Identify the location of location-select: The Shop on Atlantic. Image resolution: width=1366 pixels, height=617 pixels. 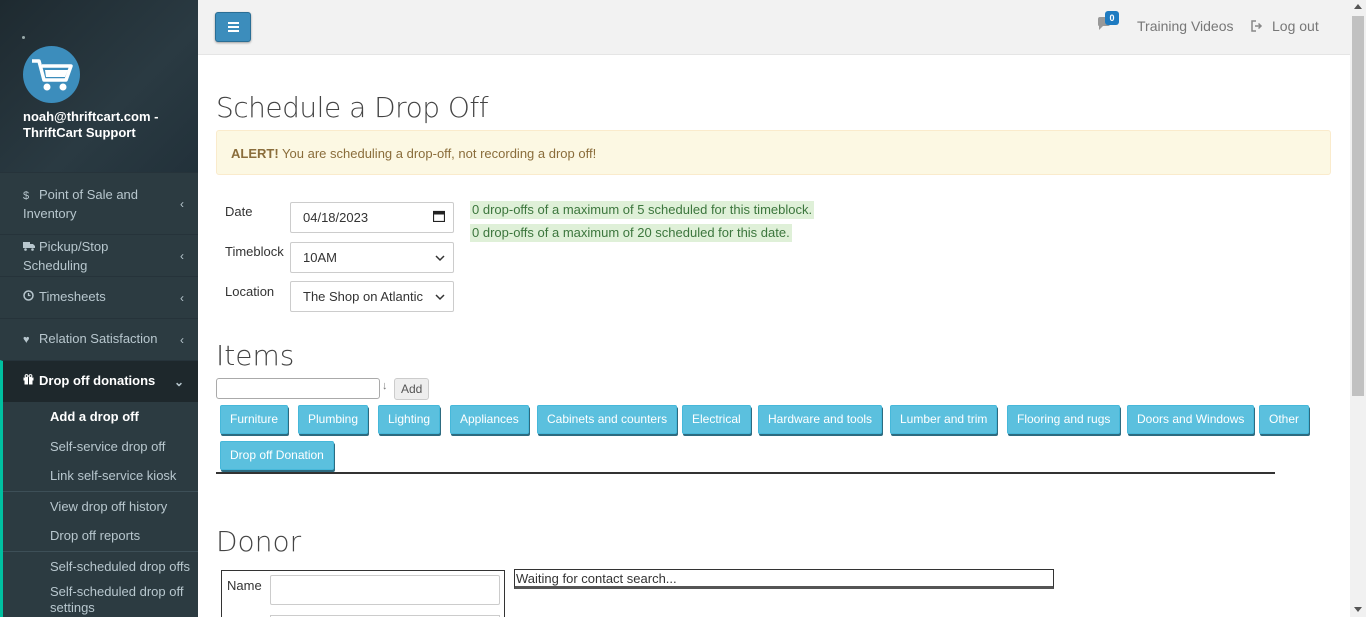
(372, 296).